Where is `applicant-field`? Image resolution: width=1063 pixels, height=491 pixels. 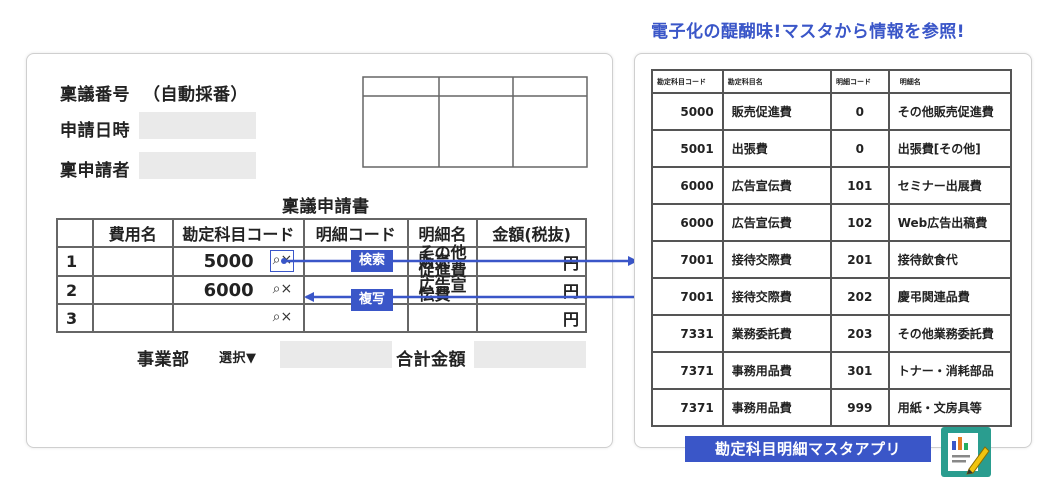 applicant-field is located at coordinates (197, 165).